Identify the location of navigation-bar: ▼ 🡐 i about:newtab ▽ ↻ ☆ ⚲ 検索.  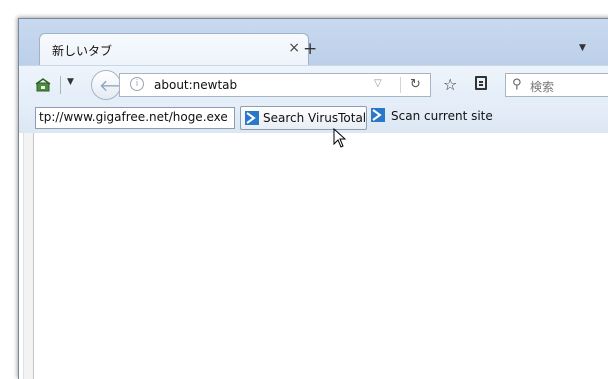
(313, 84).